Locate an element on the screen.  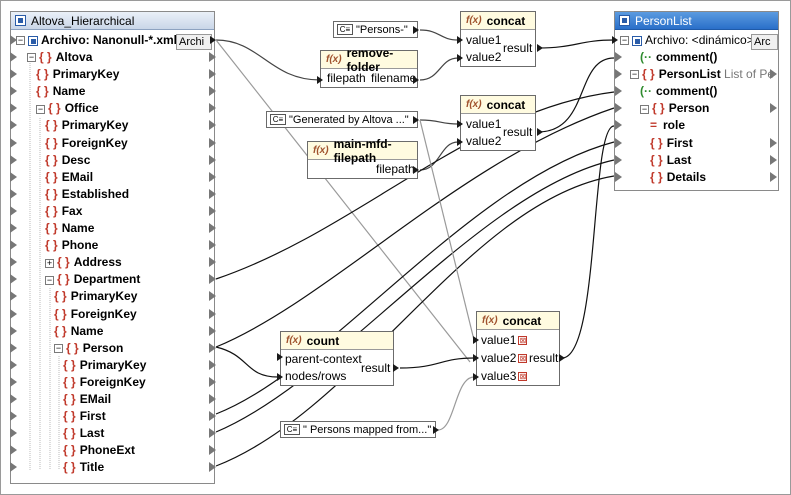
source-node: { } Desc is located at coordinates (67, 160).